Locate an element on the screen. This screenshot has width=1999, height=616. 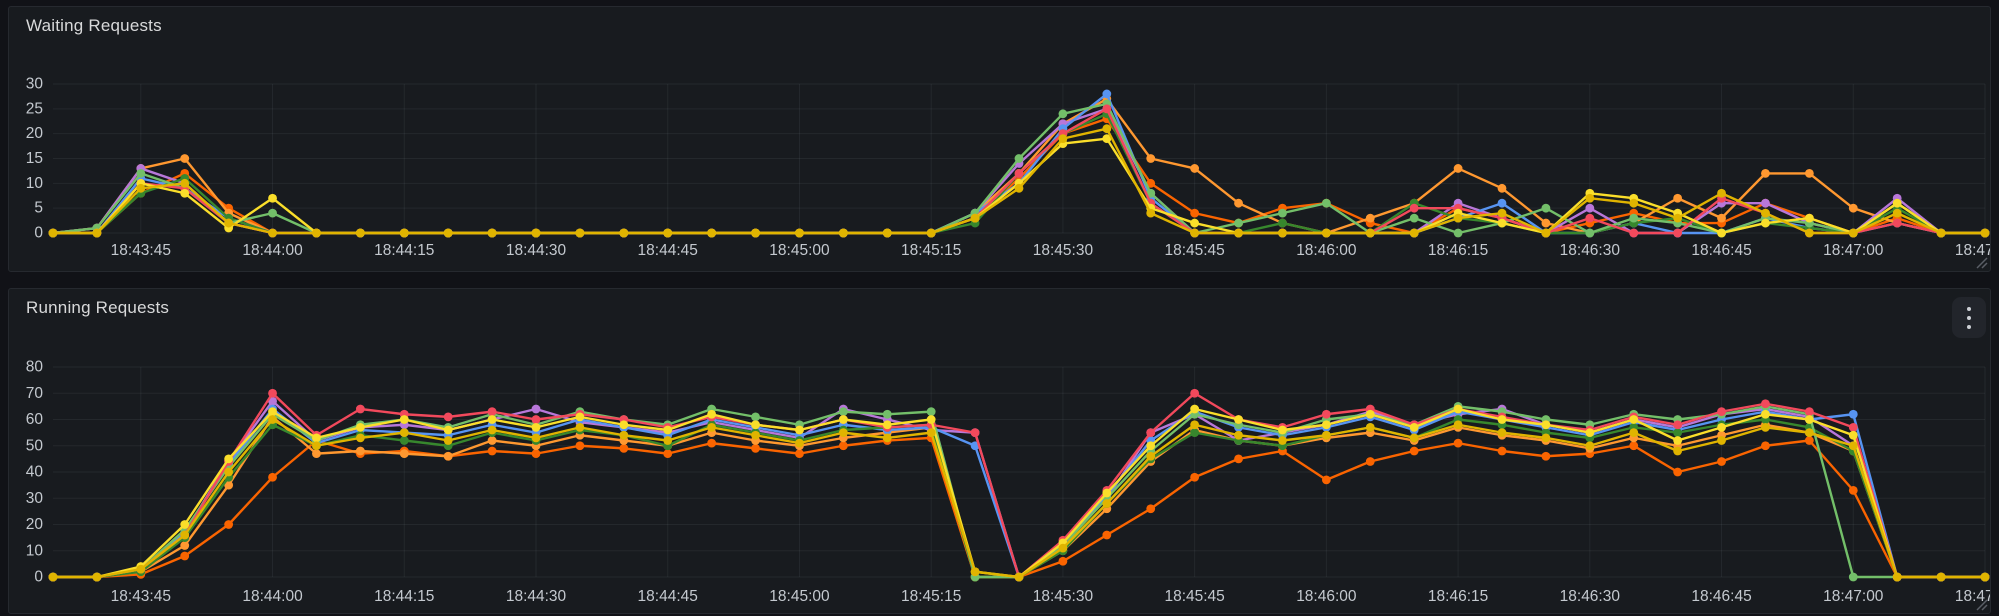
x-axis-tick-label: 18:47:00 is located at coordinates (1853, 250).